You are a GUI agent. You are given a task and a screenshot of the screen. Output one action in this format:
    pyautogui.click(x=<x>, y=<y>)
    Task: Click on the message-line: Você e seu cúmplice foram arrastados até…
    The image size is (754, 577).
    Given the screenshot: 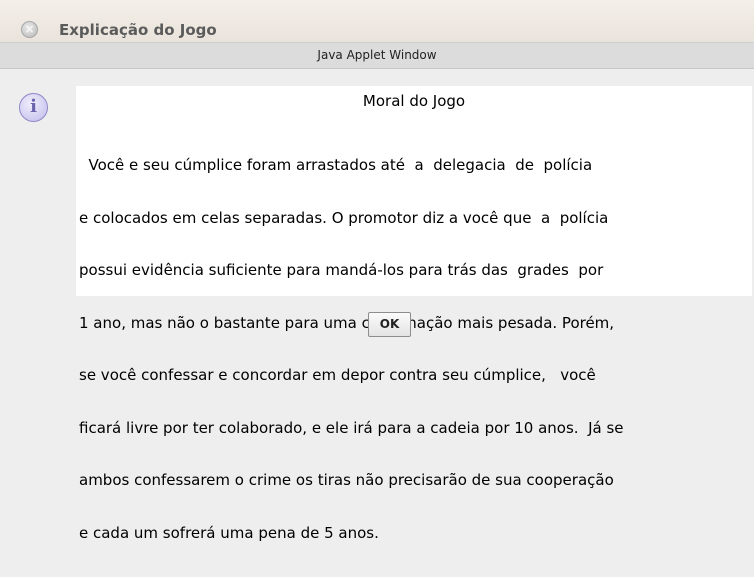 What is the action you would take?
    pyautogui.click(x=336, y=165)
    